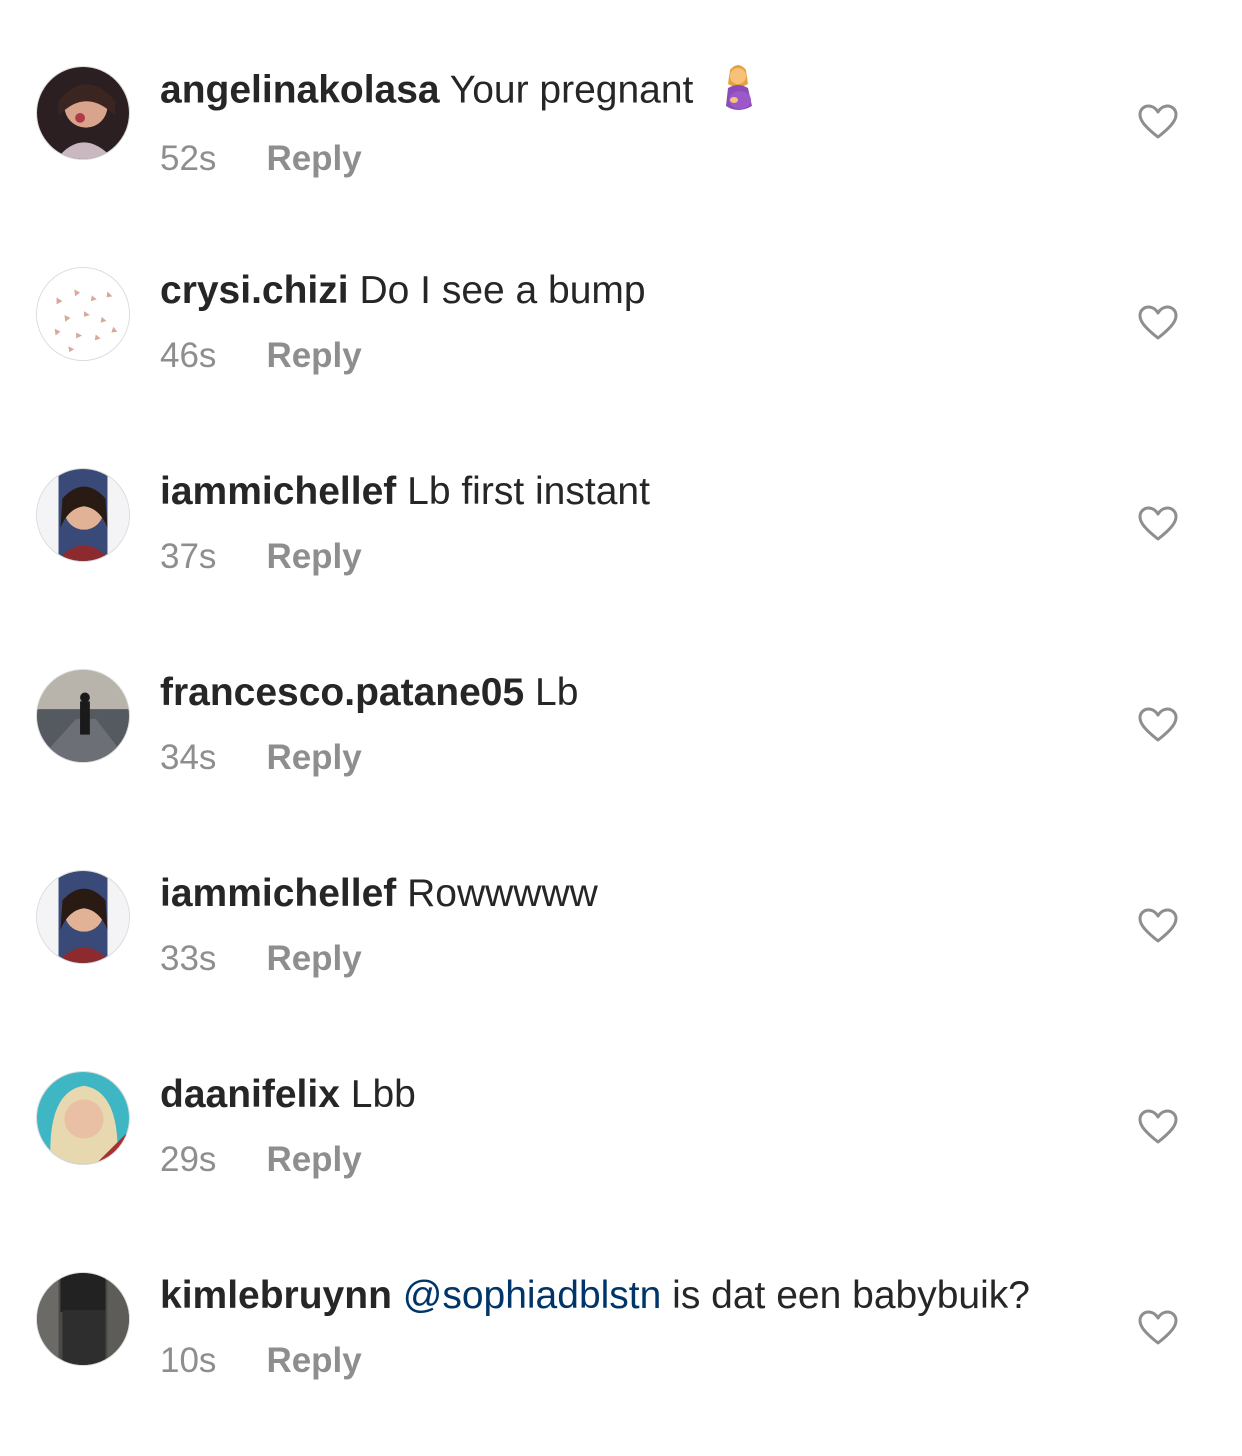 This screenshot has height=1456, width=1242. I want to click on comment-time: 29s, so click(188, 1159).